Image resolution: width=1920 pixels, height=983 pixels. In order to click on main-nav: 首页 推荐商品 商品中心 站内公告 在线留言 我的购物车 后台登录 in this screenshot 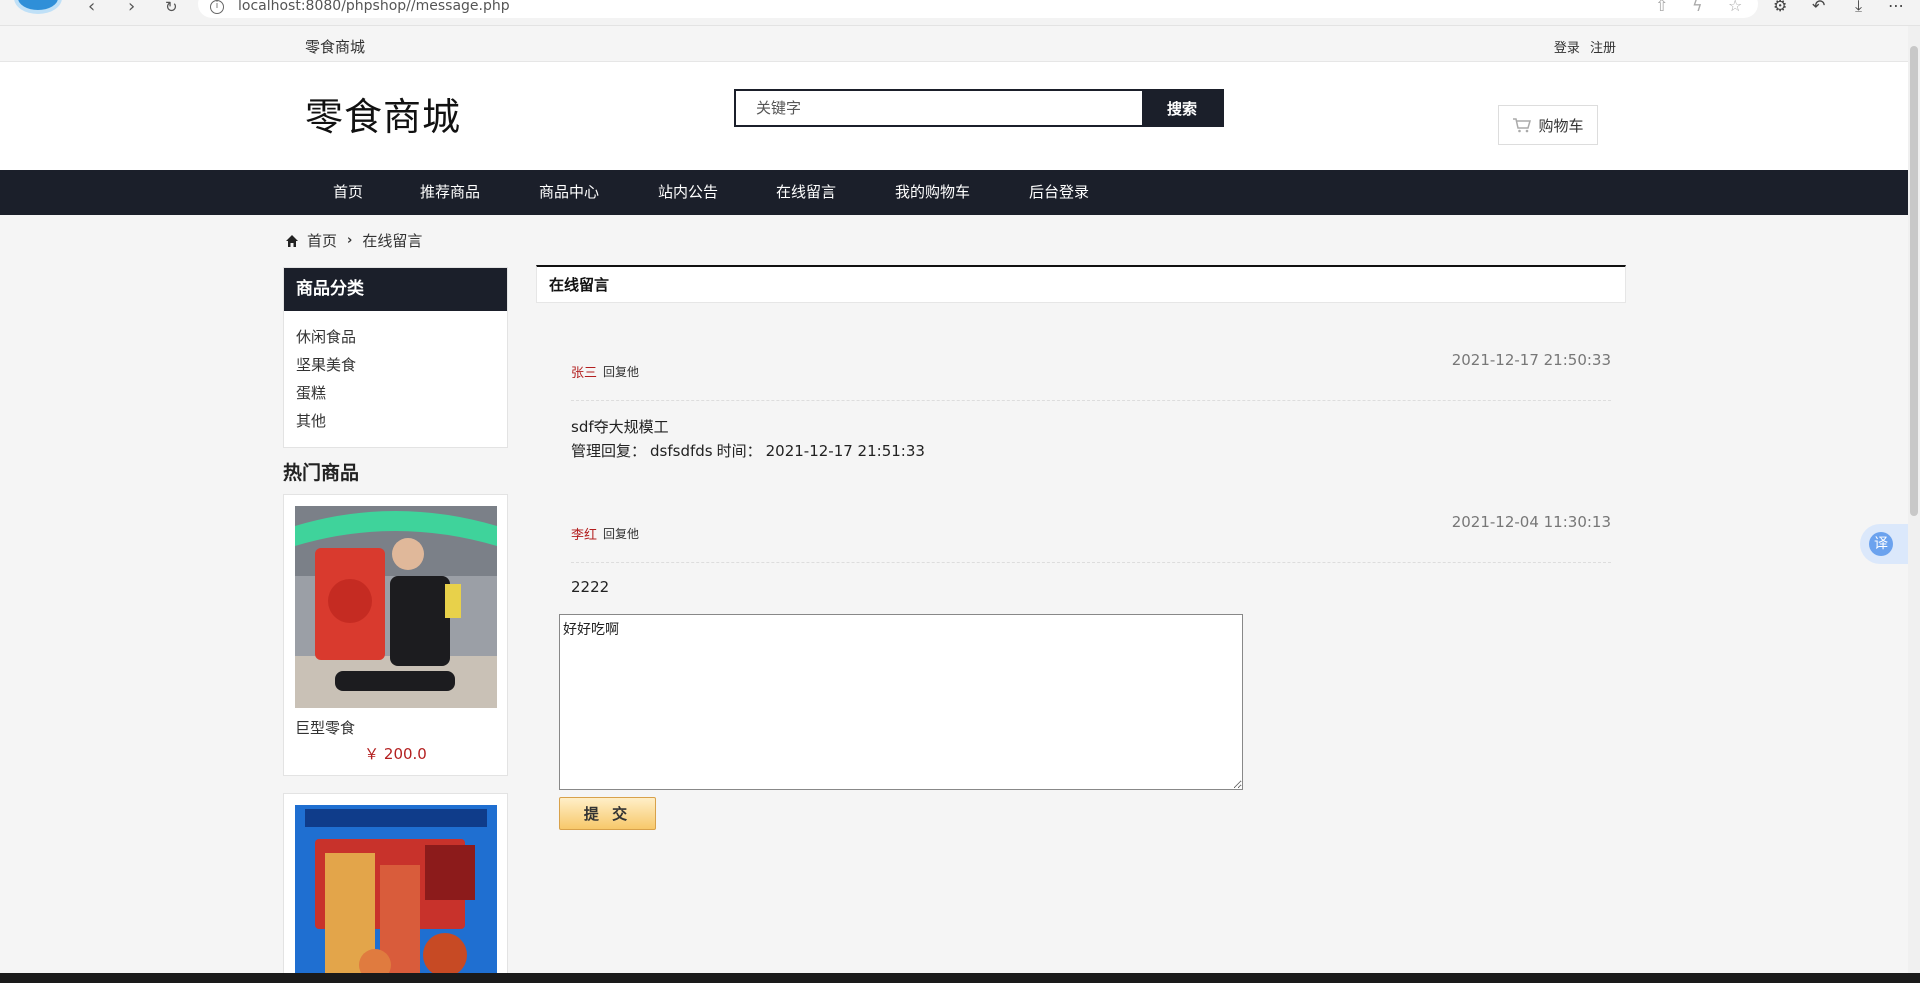, I will do `click(954, 192)`.